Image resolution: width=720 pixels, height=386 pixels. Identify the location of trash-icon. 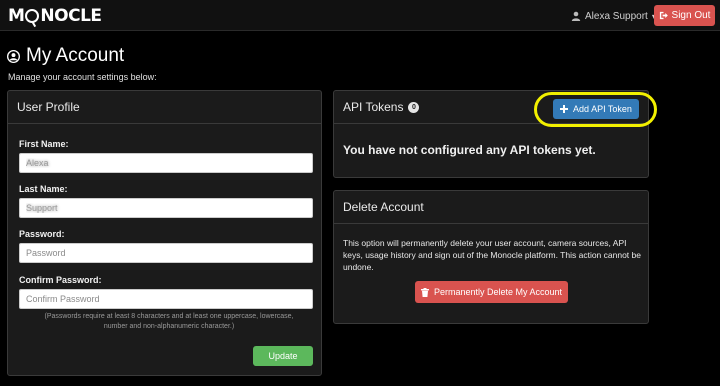
(424, 292).